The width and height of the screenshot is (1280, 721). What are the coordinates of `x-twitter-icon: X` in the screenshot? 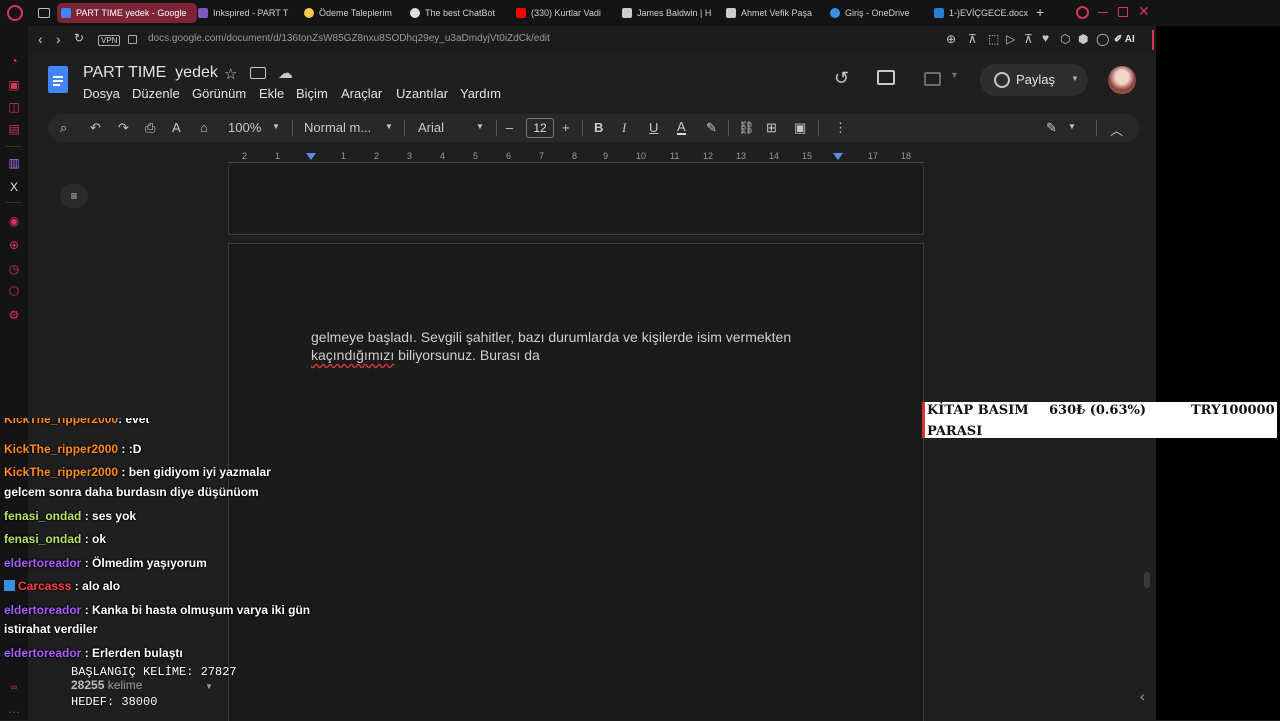 It's located at (14, 187).